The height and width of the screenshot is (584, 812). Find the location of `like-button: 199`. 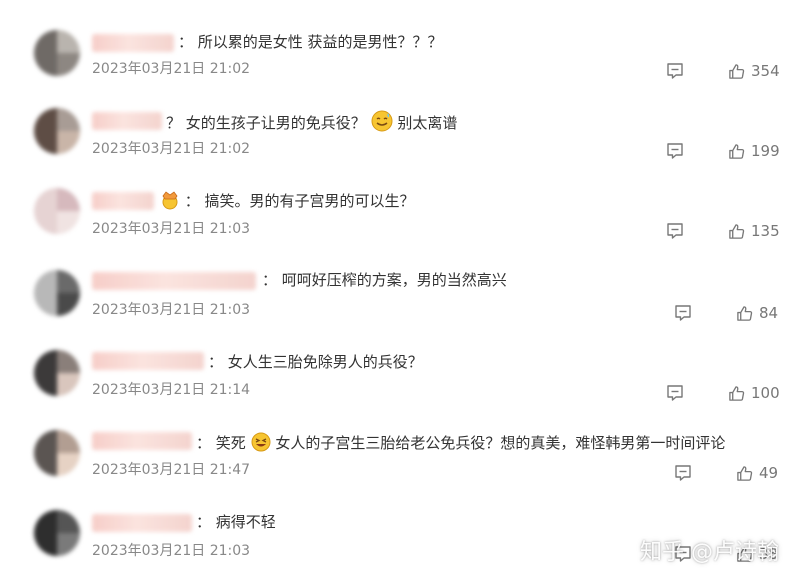

like-button: 199 is located at coordinates (754, 151).